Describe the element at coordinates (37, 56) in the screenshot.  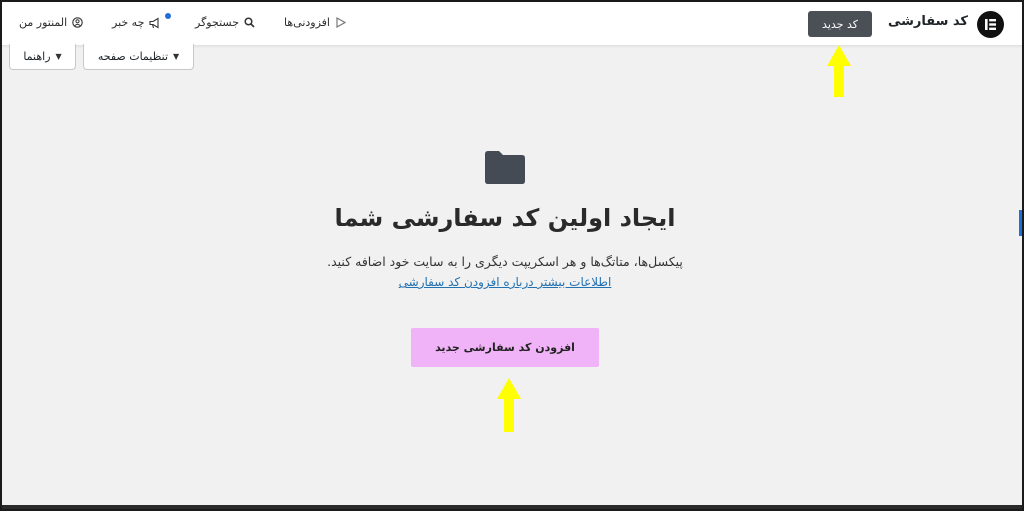
I see `help-label: راهنما` at that location.